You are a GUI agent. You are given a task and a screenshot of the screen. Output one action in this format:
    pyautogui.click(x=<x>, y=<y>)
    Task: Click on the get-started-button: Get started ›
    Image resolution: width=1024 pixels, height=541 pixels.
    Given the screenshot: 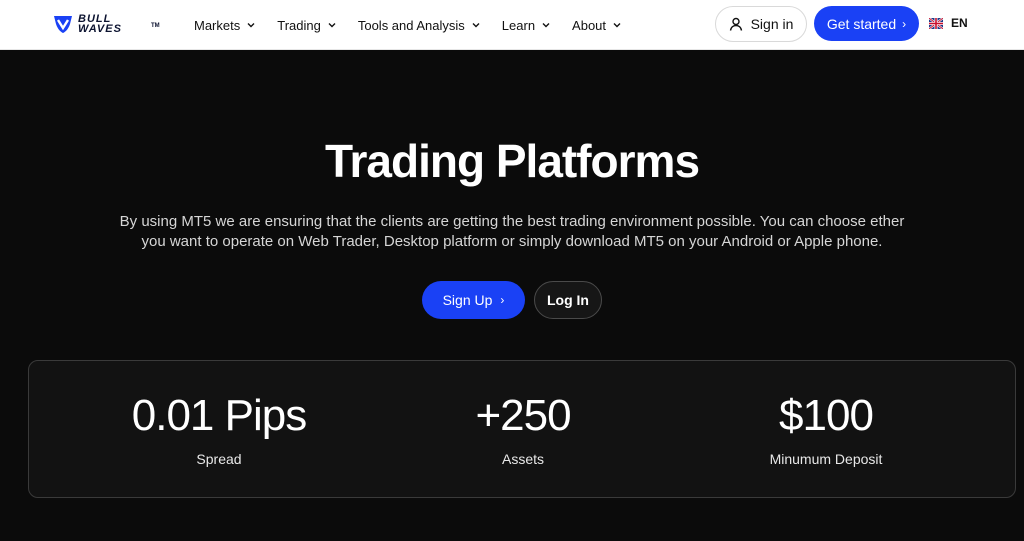 What is the action you would take?
    pyautogui.click(x=866, y=23)
    